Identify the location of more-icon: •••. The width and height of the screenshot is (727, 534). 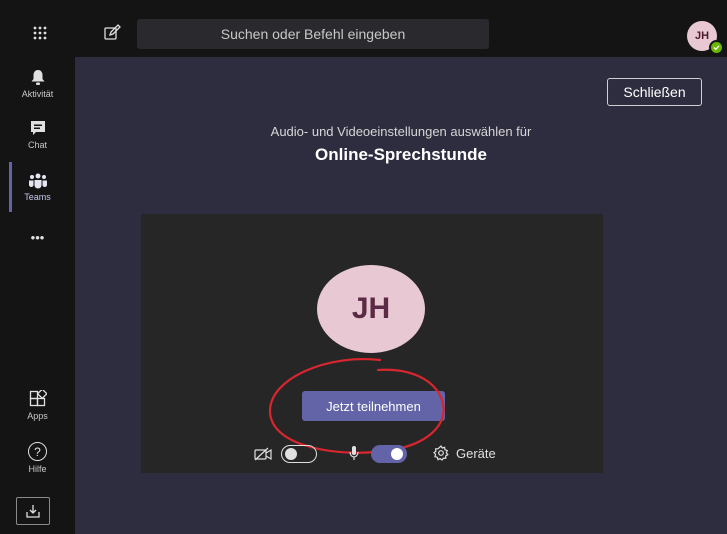
(37, 237).